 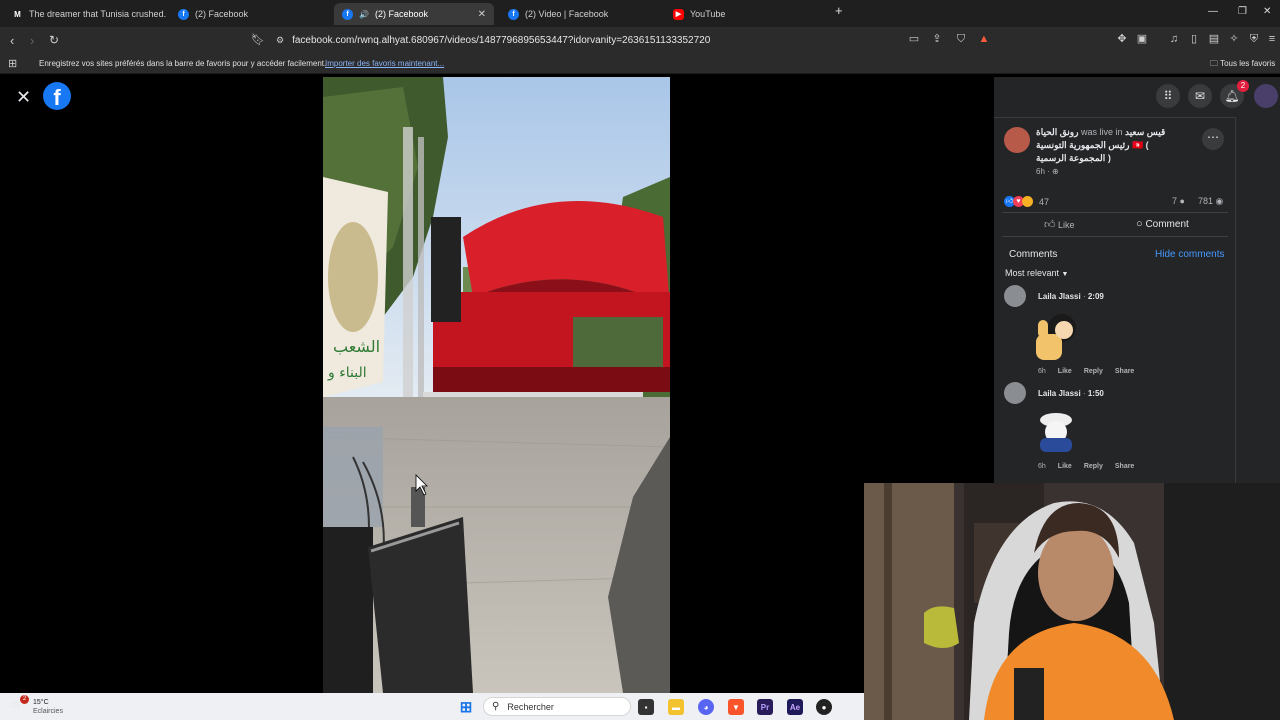 I want to click on like-label: Like, so click(x=1066, y=225).